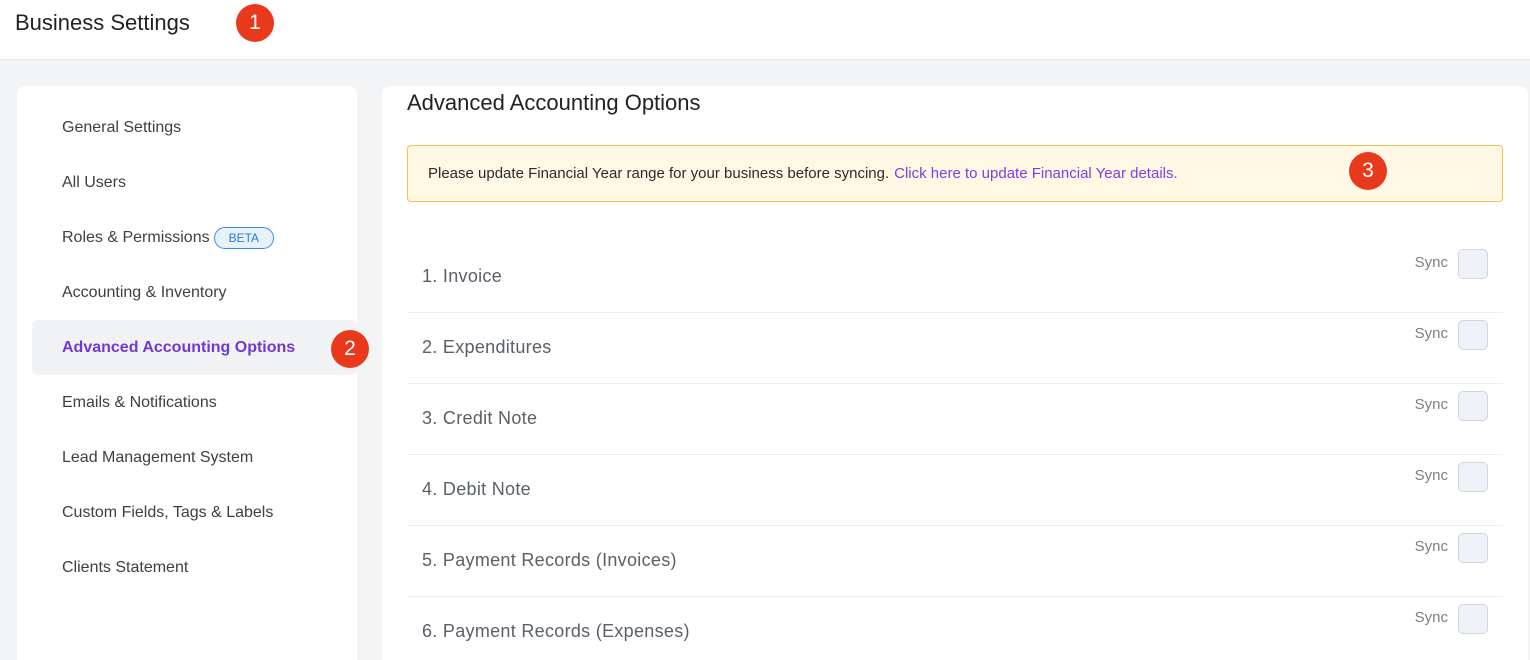 The height and width of the screenshot is (660, 1530). I want to click on sidebar-item-clients-statement: Clients Statement, so click(194, 567).